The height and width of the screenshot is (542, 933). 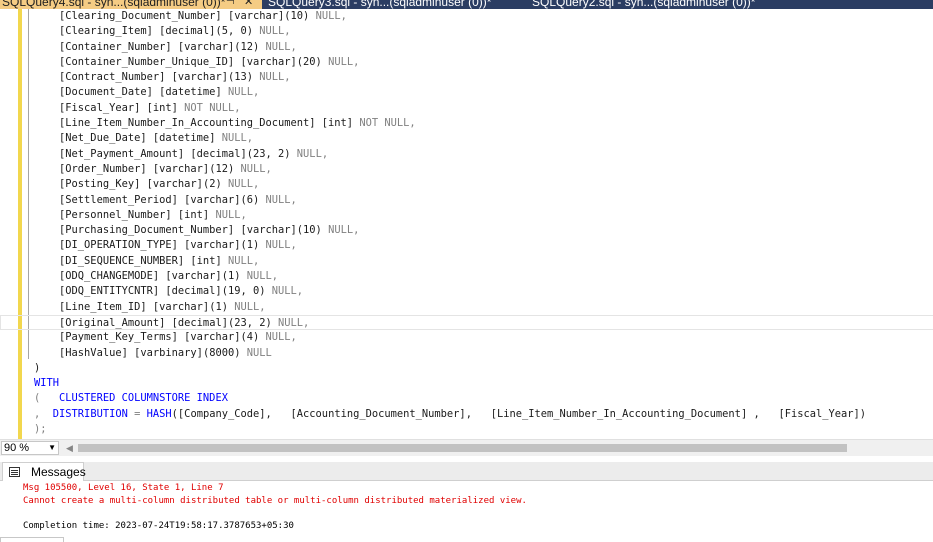 What do you see at coordinates (122, 260) in the screenshot?
I see `column-name: [DI_SEQUENCE_NUMBER]` at bounding box center [122, 260].